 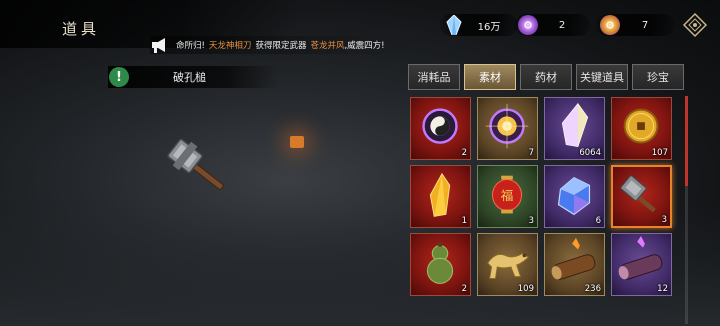 I want to click on crystal-icon, so click(x=454, y=25).